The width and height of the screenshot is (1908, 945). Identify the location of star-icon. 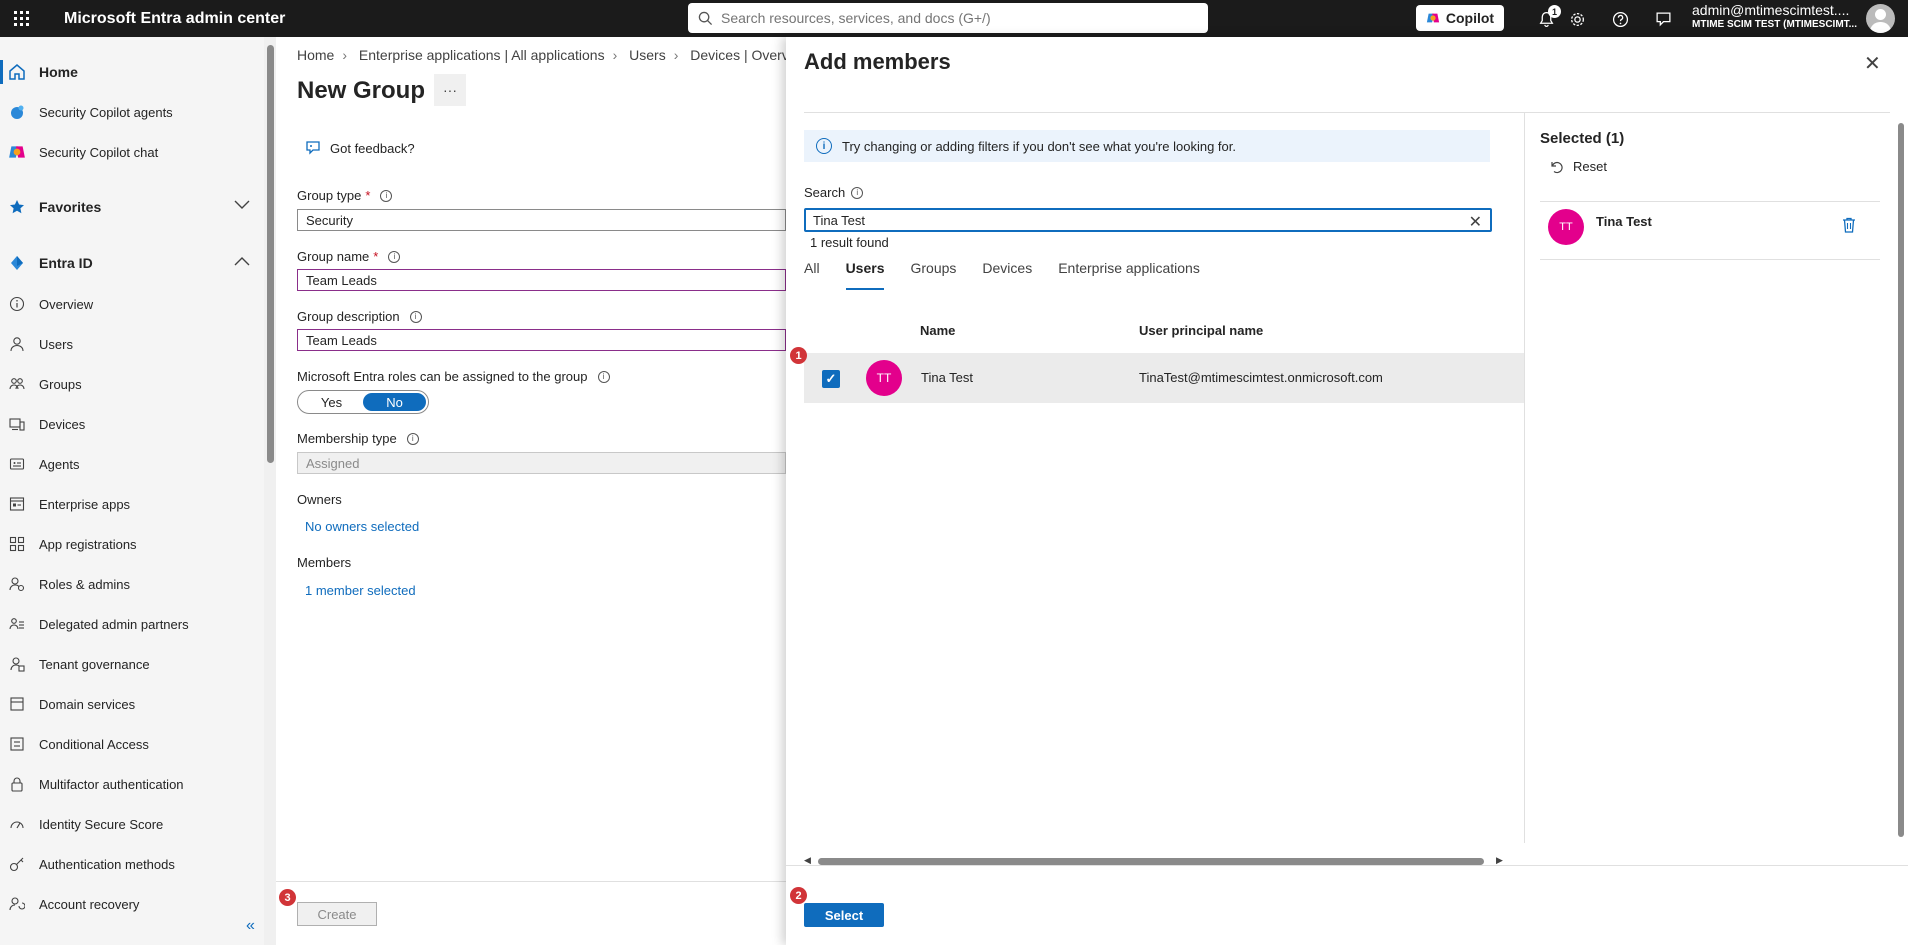
(17, 207).